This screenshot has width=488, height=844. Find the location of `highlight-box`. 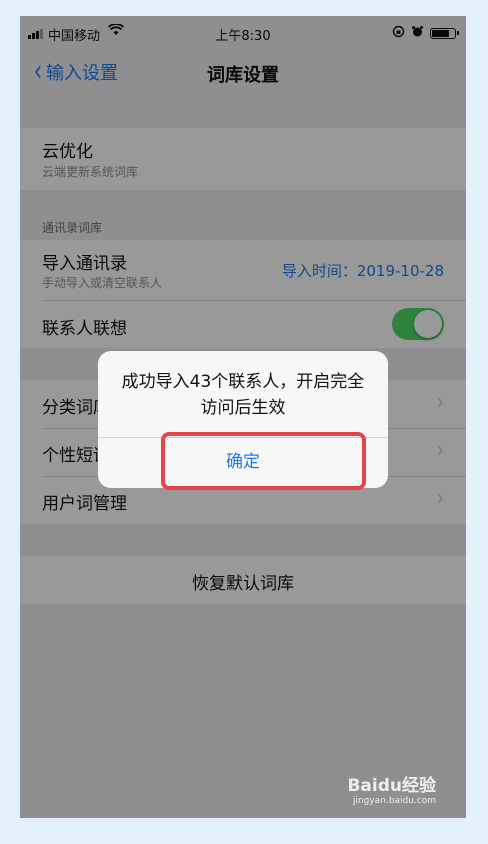

highlight-box is located at coordinates (263, 461).